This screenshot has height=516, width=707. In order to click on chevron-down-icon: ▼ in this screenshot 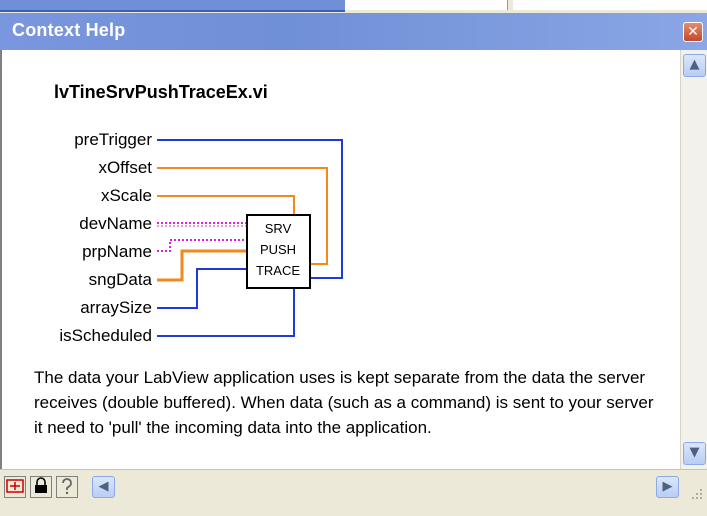, I will do `click(694, 452)`.